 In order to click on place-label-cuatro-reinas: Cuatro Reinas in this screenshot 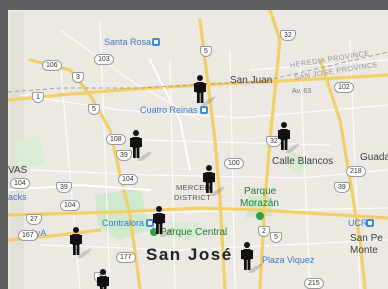, I will do `click(169, 110)`.